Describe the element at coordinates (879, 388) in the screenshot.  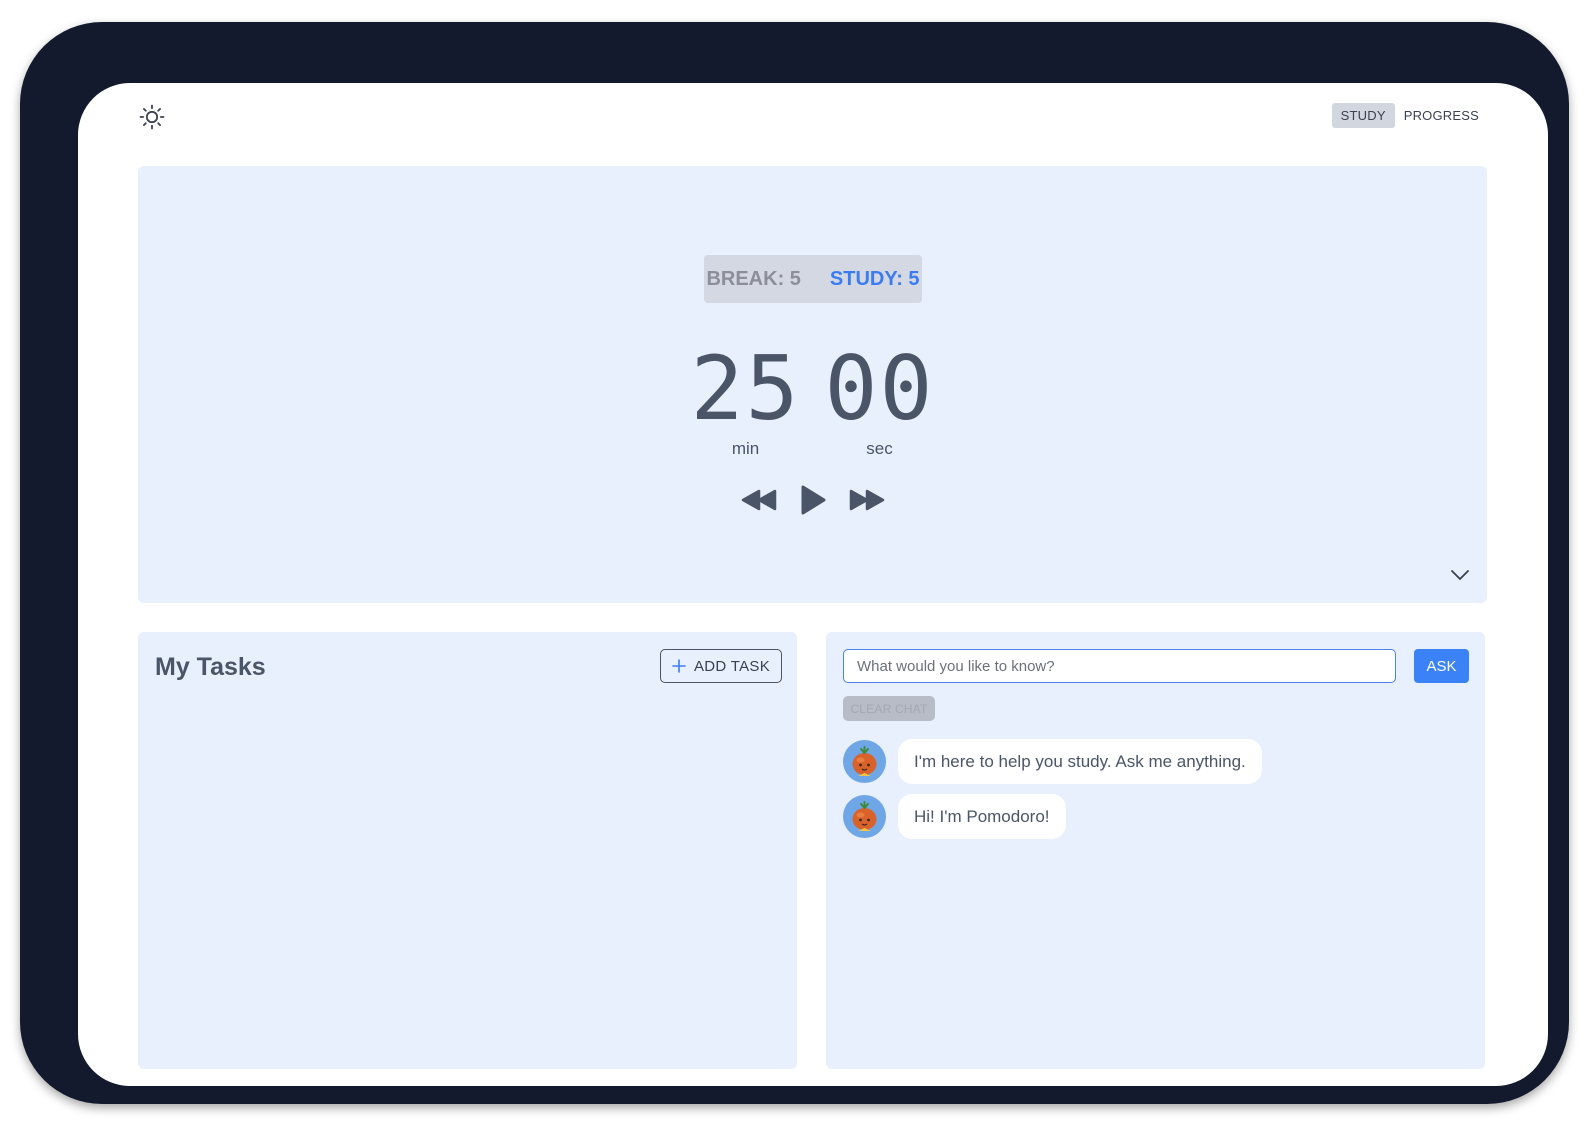
I see `seconds-value: 00` at that location.